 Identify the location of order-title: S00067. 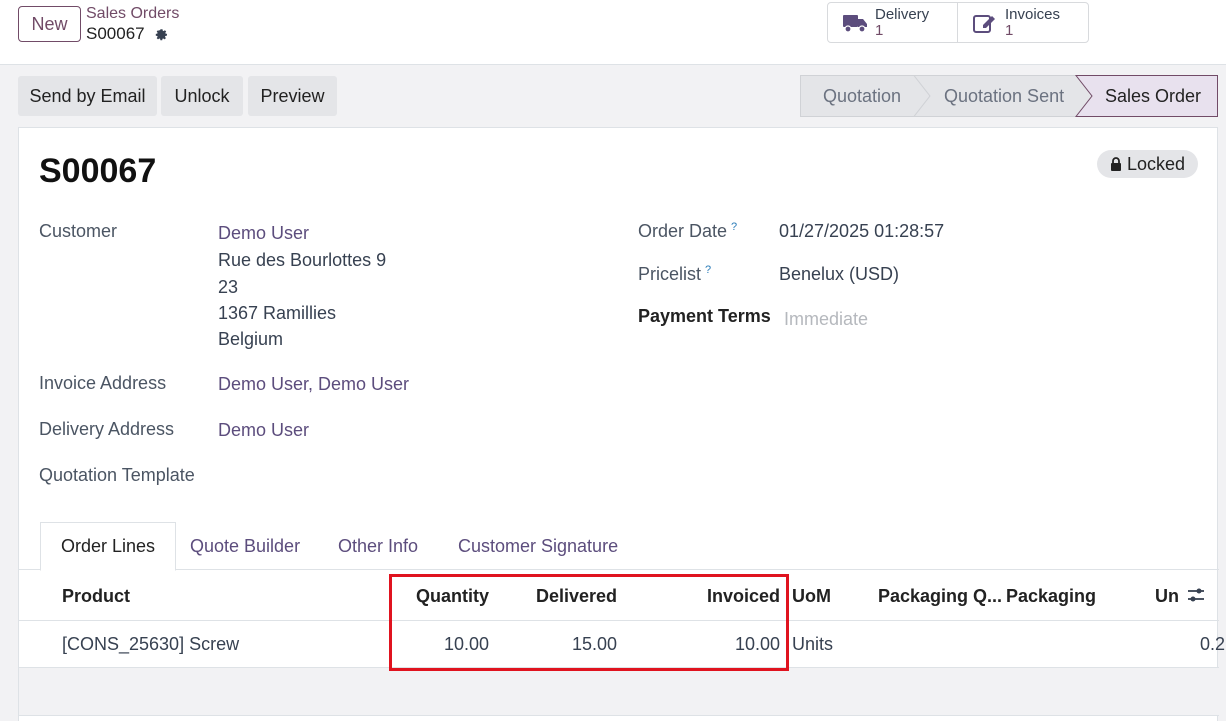
(98, 171).